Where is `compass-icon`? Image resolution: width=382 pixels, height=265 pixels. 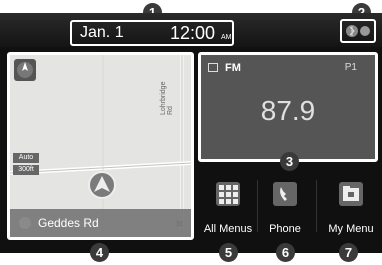
compass-icon is located at coordinates (25, 70).